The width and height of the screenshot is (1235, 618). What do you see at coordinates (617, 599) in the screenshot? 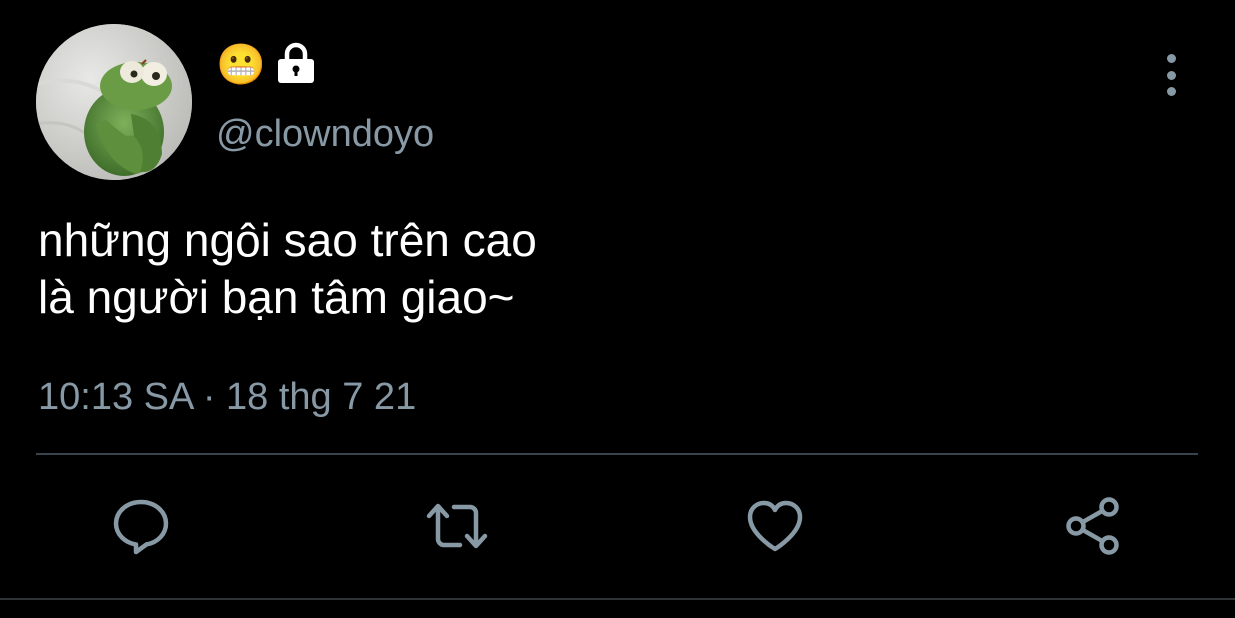
I see `bottom-divider` at bounding box center [617, 599].